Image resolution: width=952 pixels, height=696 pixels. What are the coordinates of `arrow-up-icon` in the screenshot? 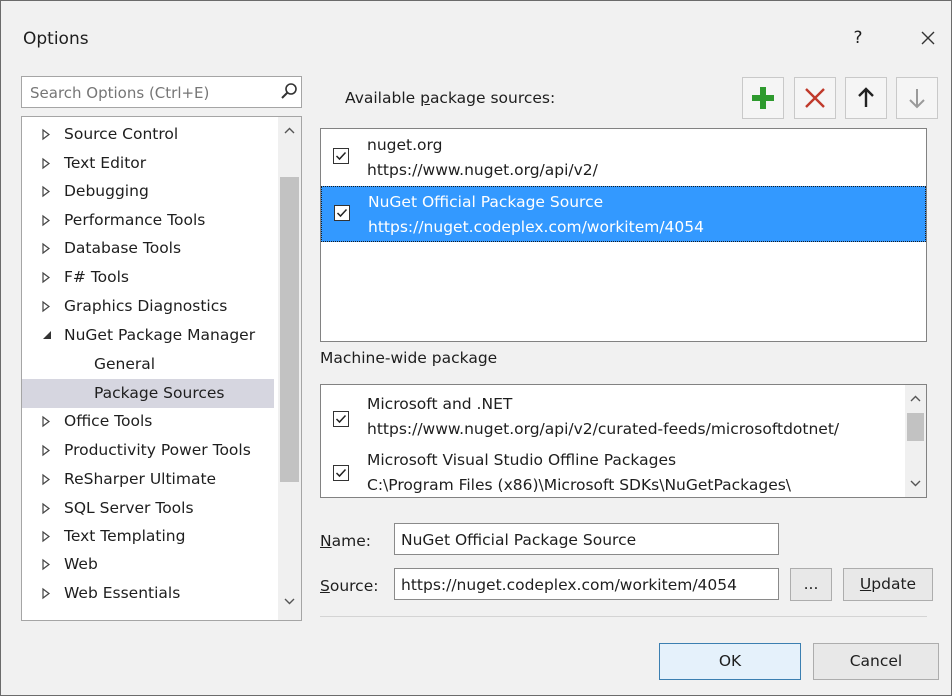 It's located at (866, 97).